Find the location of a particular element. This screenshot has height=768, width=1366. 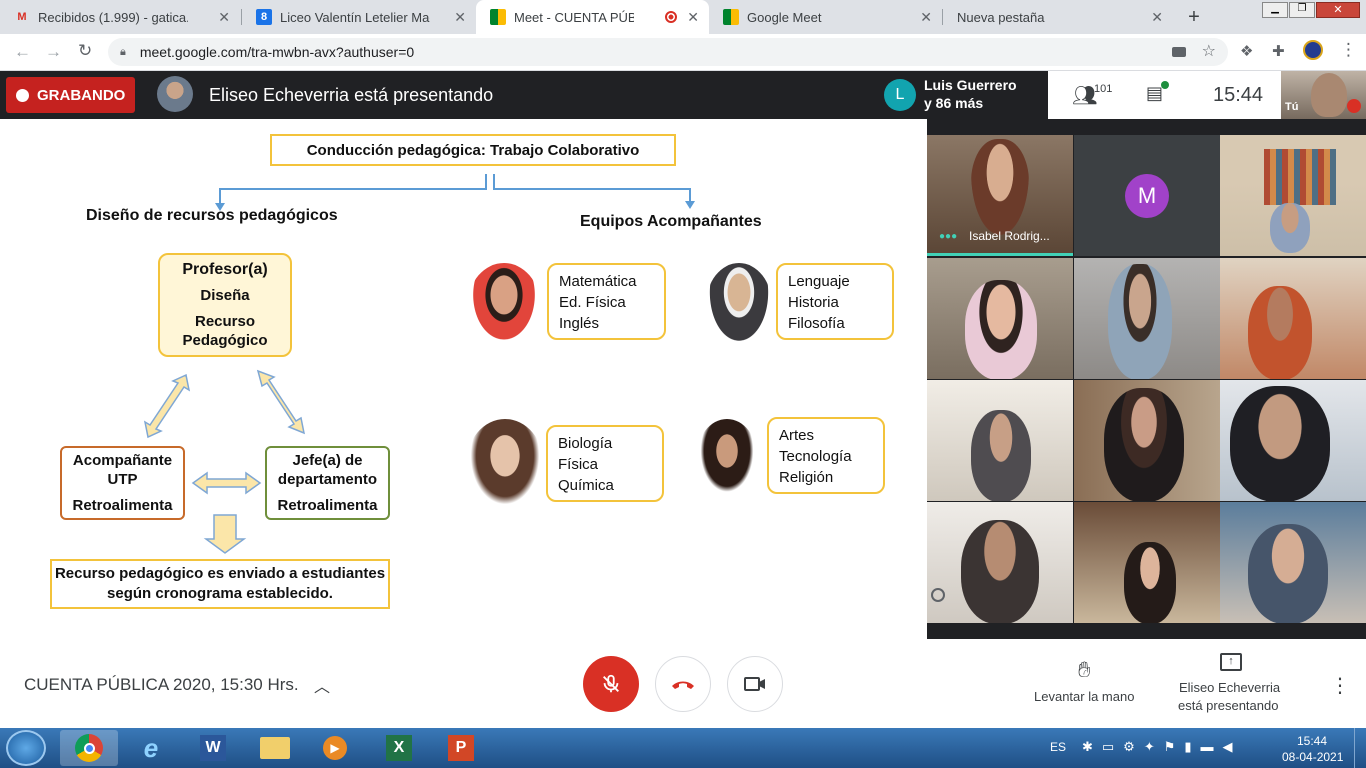

tray-icons: ✱▭⚙✦⚑▮▬◀ is located at coordinates (1162, 747).